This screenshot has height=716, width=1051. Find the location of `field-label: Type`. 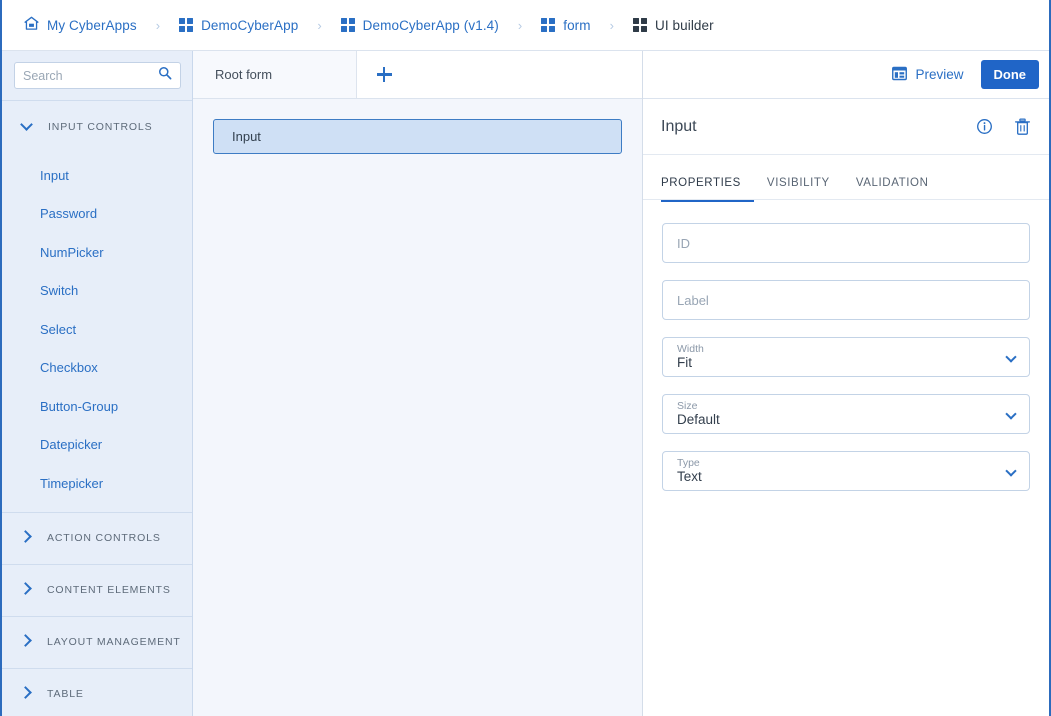

field-label: Type is located at coordinates (688, 463).